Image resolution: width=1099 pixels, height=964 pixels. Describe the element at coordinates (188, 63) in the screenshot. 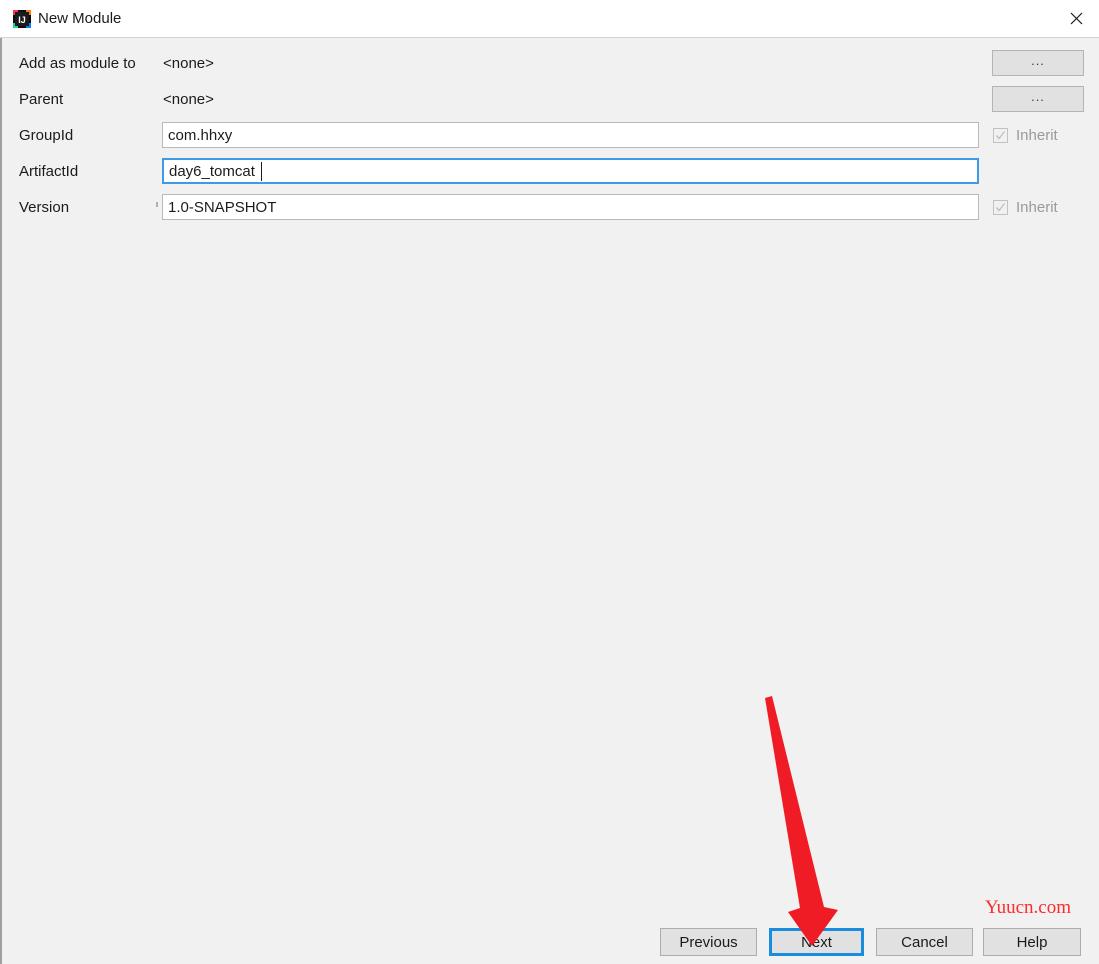

I see `value-add-as-module-to: <none>` at that location.